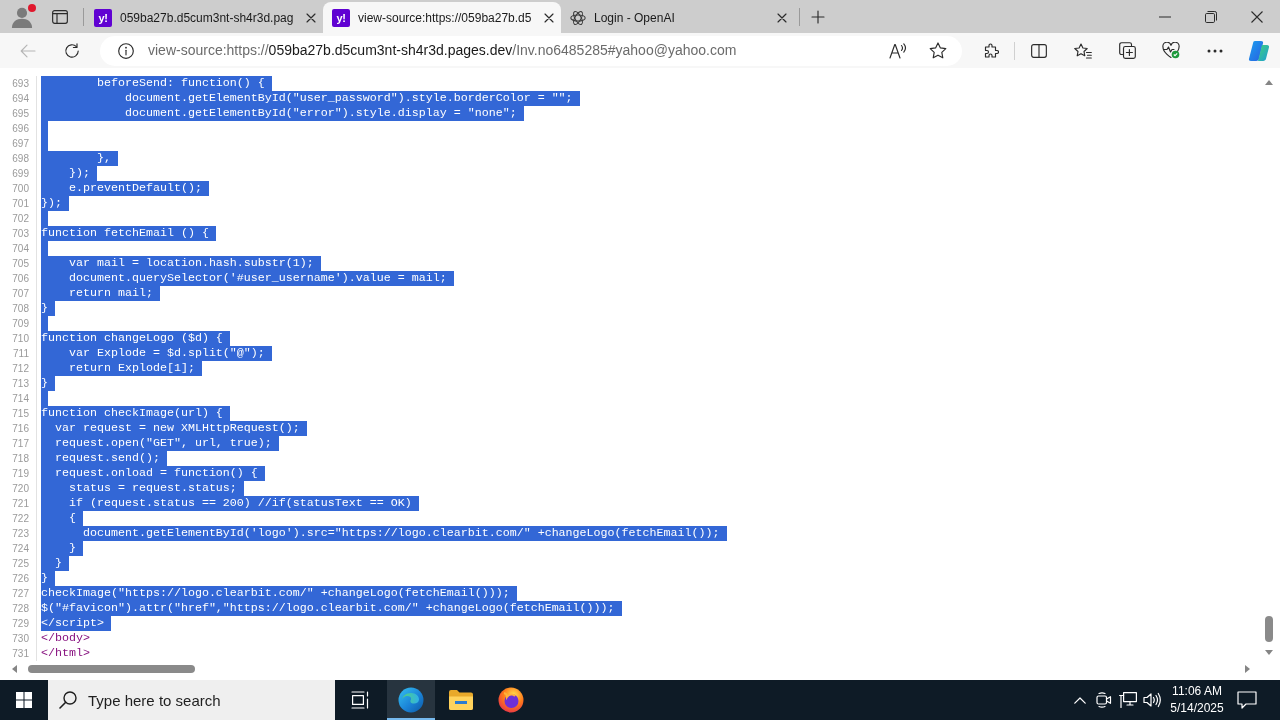 The image size is (1280, 720). Describe the element at coordinates (18, 578) in the screenshot. I see `line-number: 726` at that location.